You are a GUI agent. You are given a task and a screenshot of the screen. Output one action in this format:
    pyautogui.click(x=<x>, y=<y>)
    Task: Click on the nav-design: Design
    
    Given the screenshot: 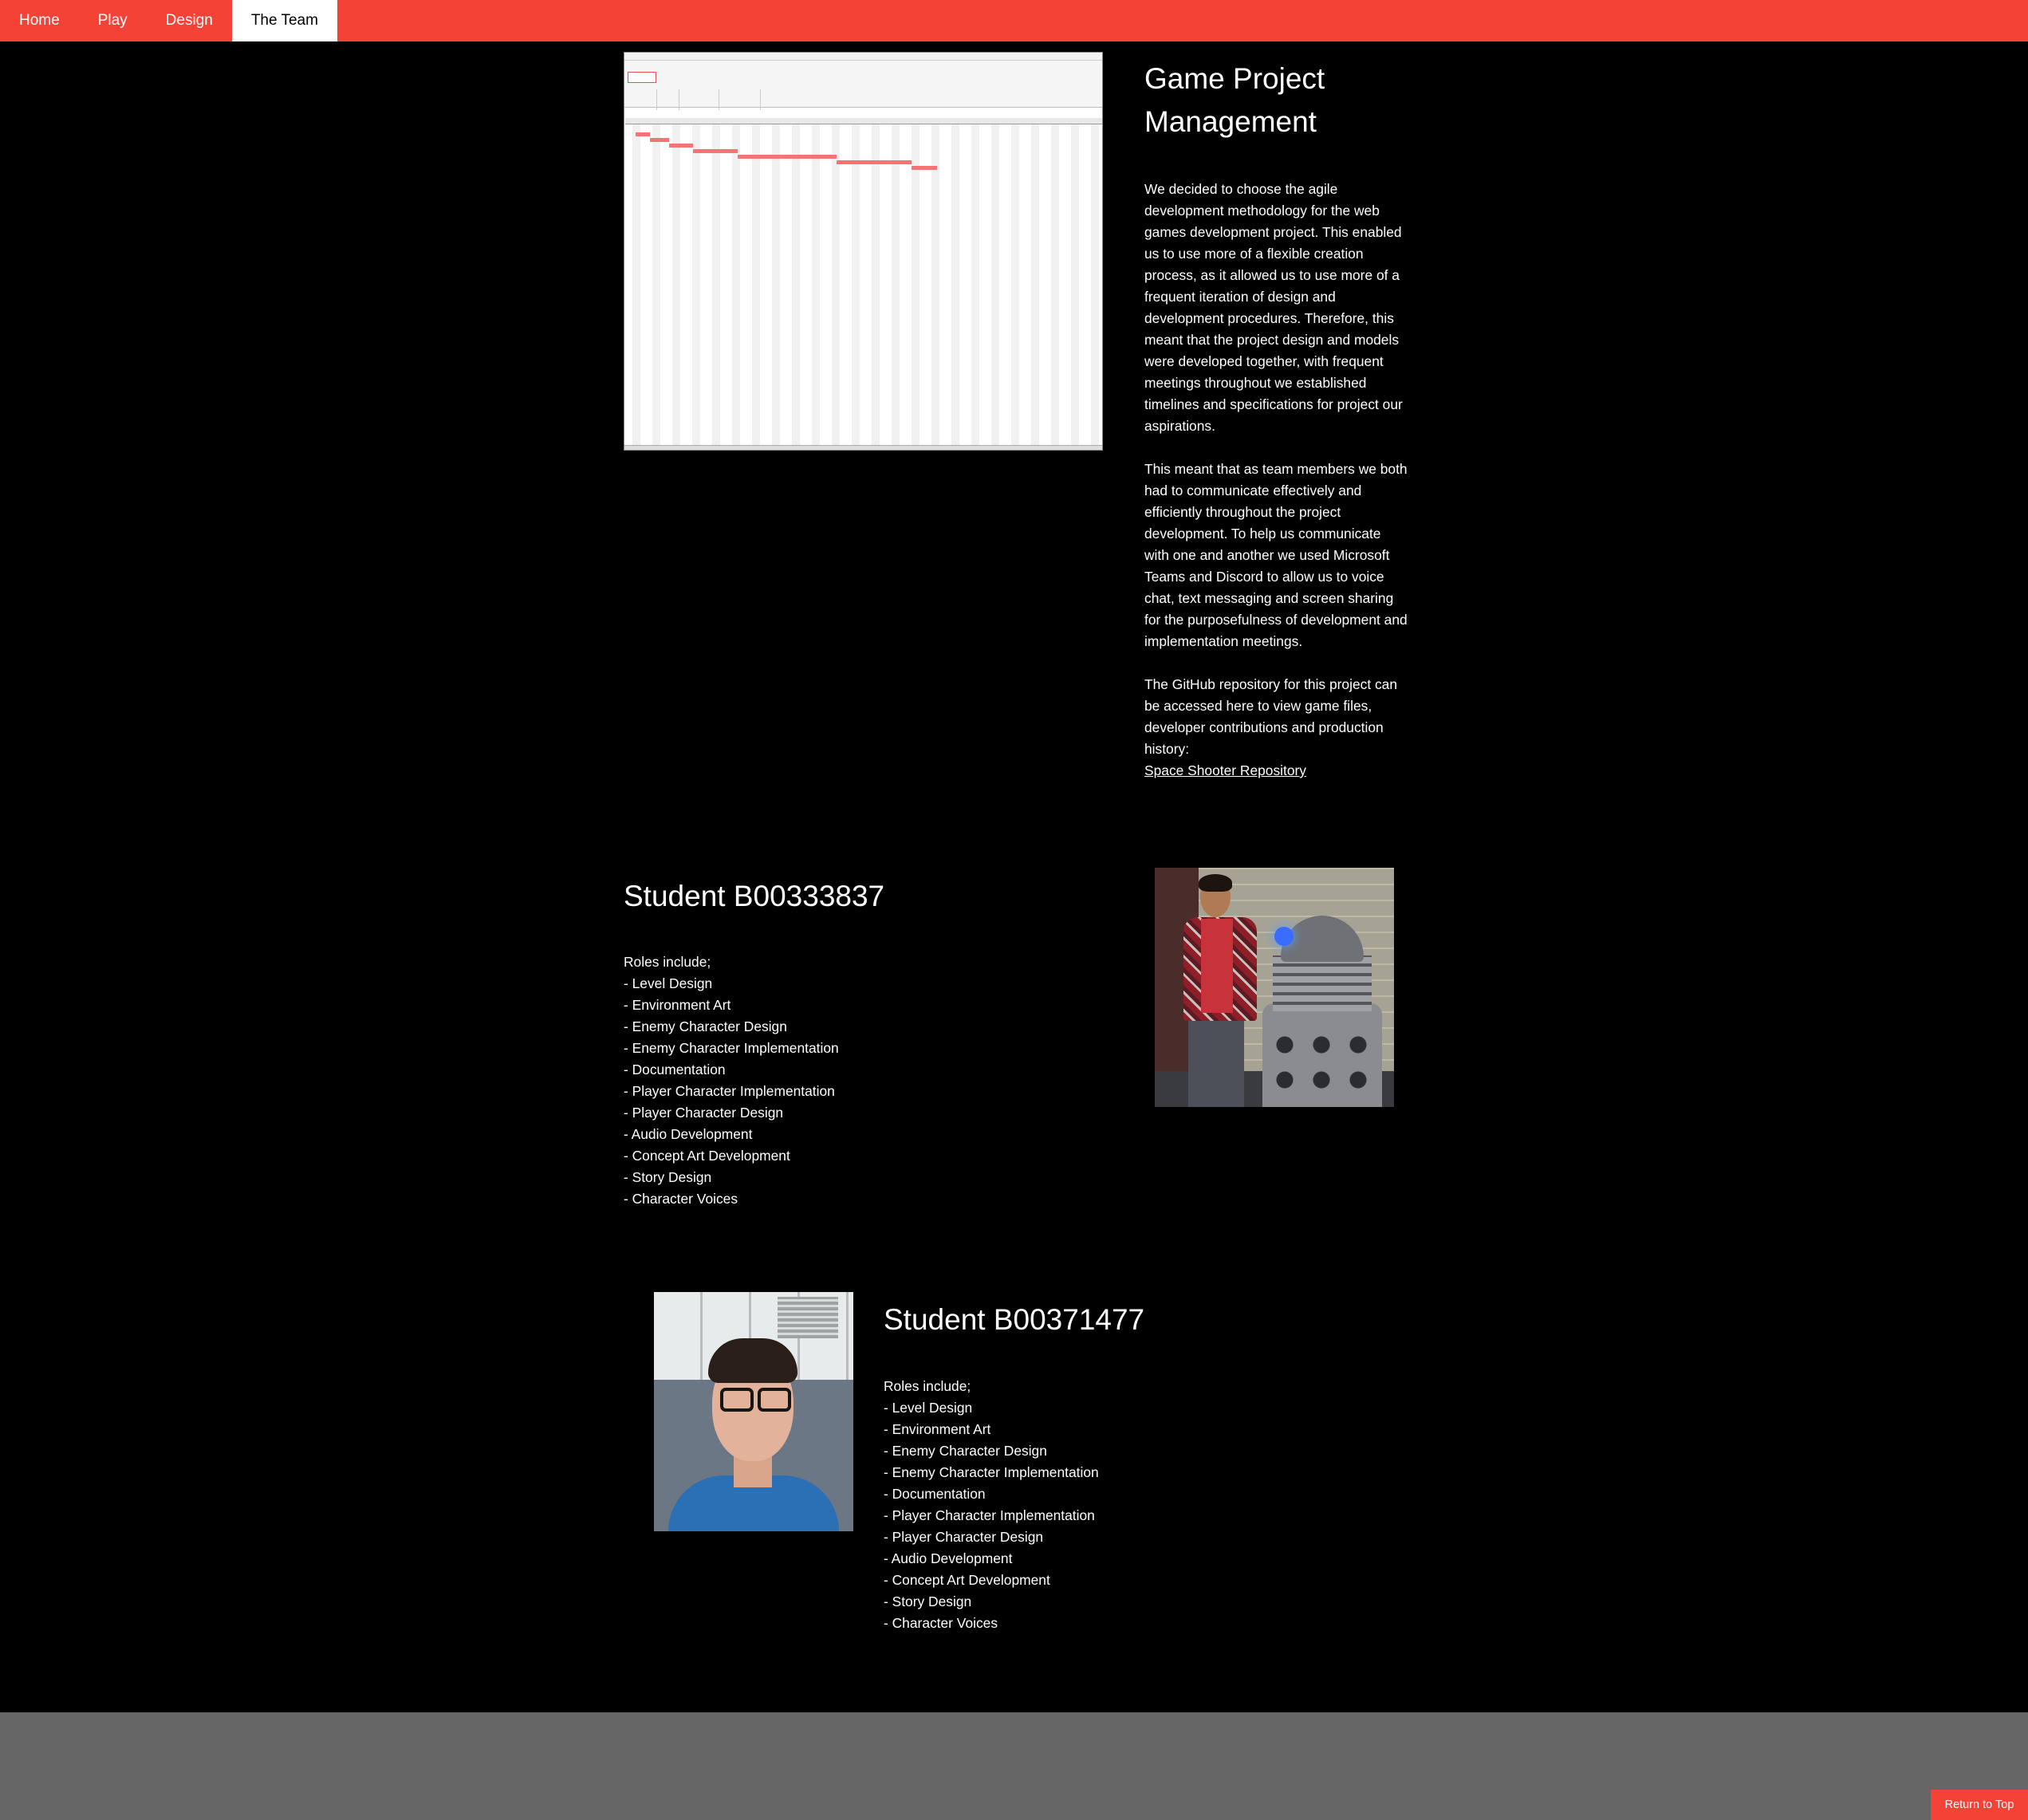 What is the action you would take?
    pyautogui.click(x=189, y=20)
    